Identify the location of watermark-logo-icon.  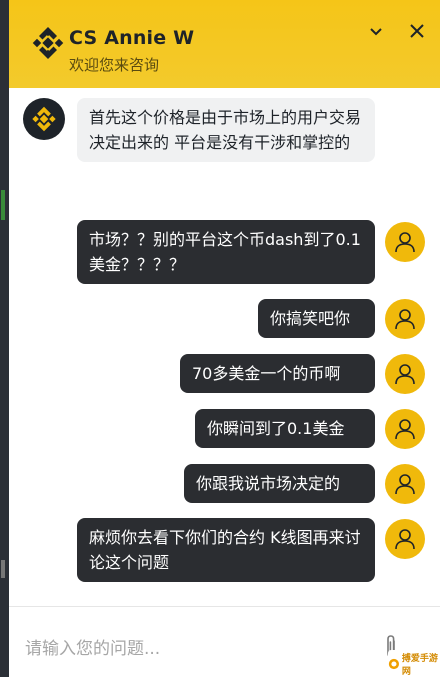
(394, 663).